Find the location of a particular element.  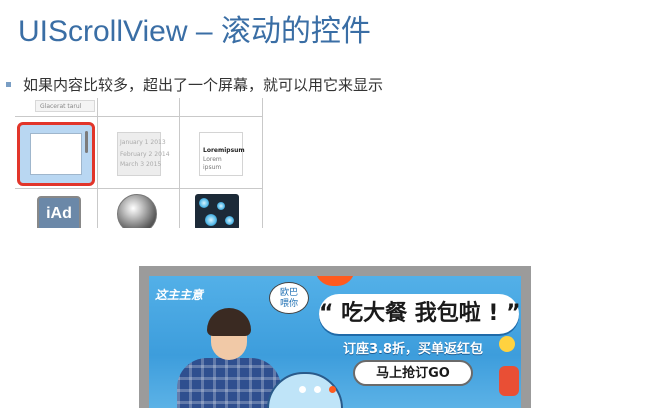

banner-subline: 订座3.8折，买单返红包 is located at coordinates (413, 349).